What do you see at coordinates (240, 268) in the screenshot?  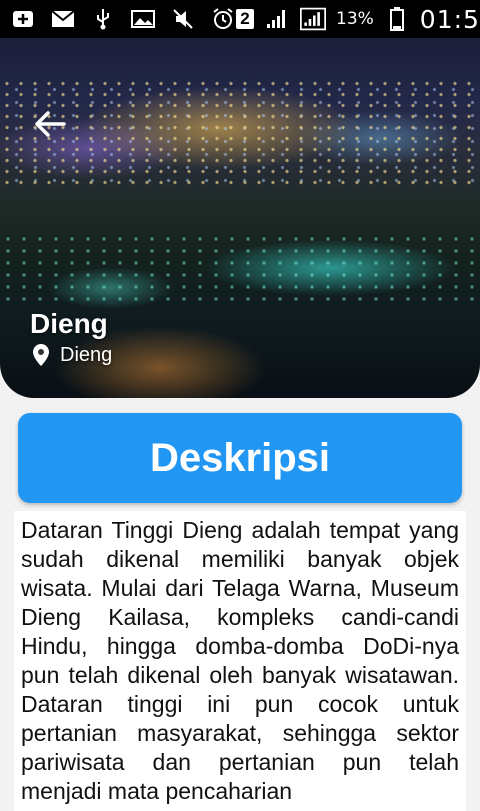 I see `field-lights` at bounding box center [240, 268].